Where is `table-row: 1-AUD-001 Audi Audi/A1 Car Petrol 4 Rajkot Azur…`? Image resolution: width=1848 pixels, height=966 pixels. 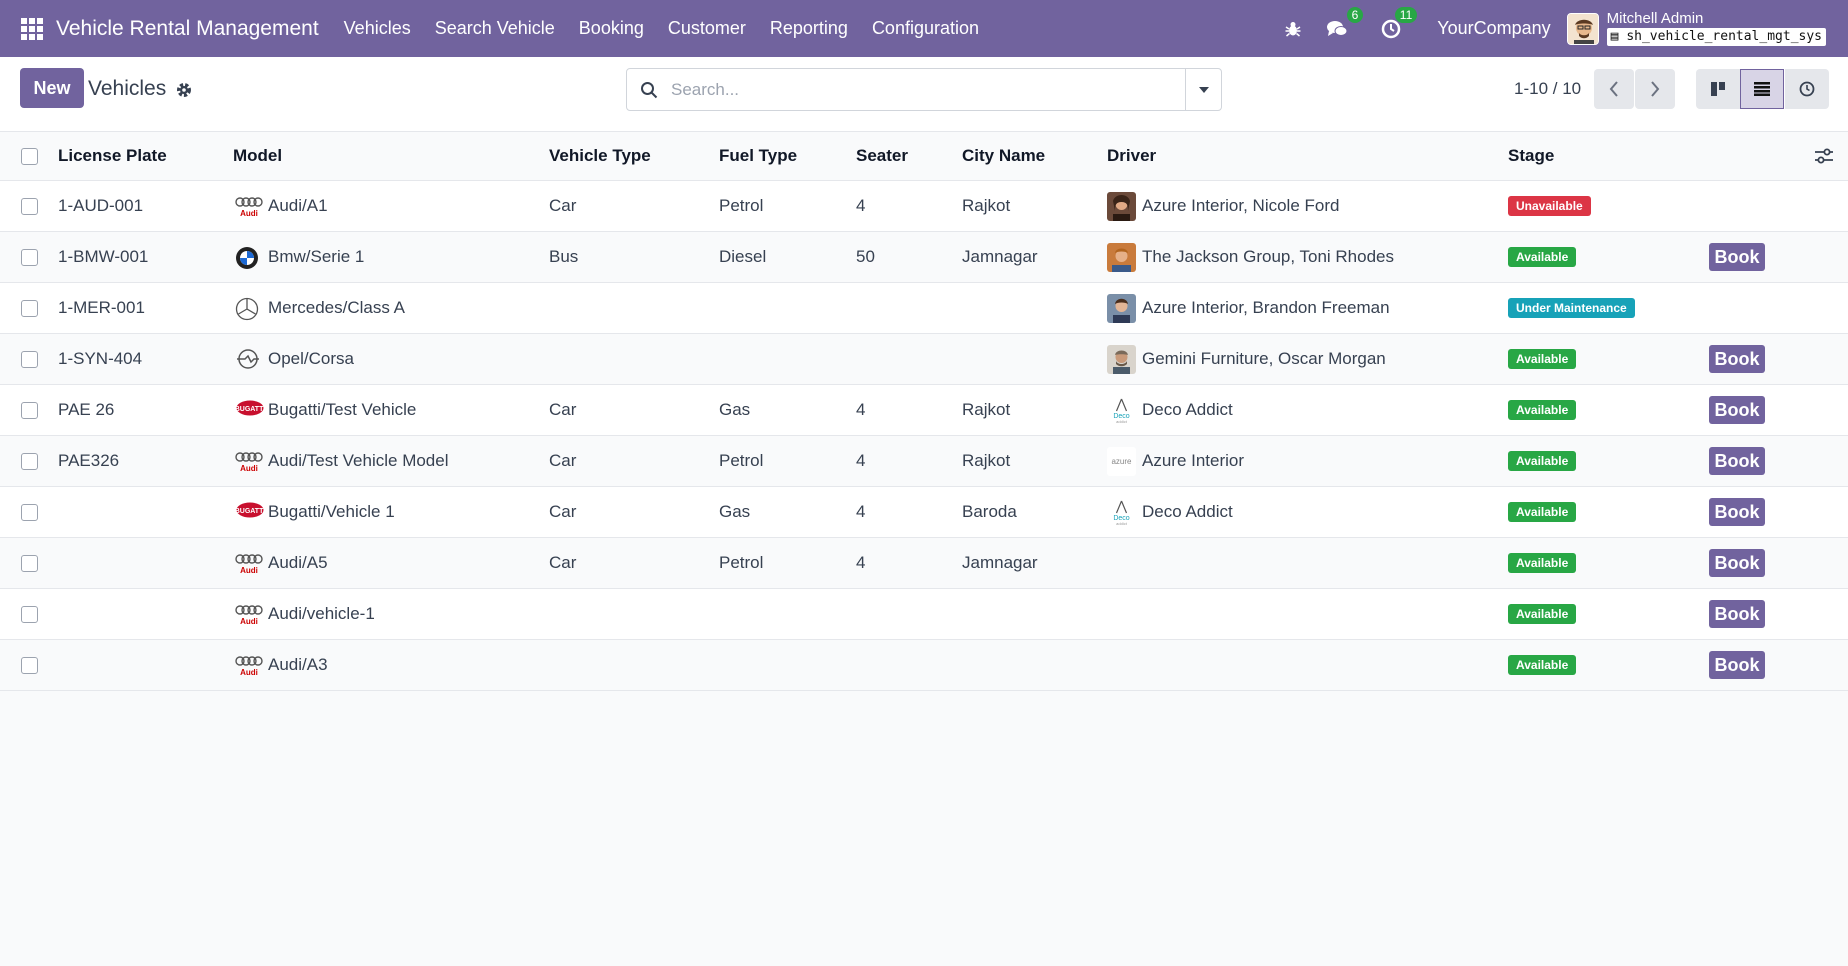
table-row: 1-AUD-001 Audi Audi/A1 Car Petrol 4 Rajkot Azur… is located at coordinates (924, 206).